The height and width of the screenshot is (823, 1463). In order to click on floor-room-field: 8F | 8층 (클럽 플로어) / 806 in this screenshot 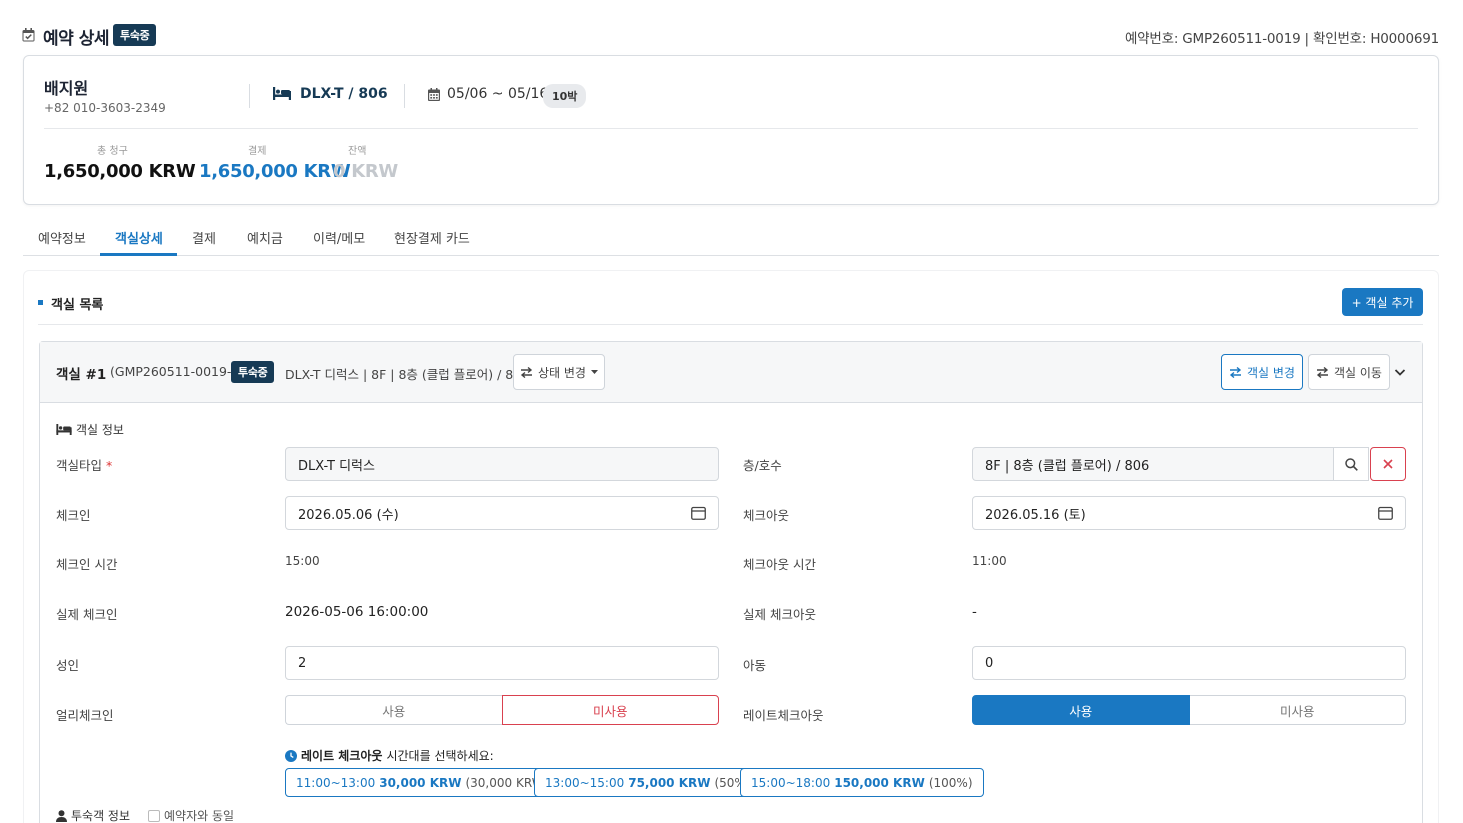, I will do `click(1153, 464)`.